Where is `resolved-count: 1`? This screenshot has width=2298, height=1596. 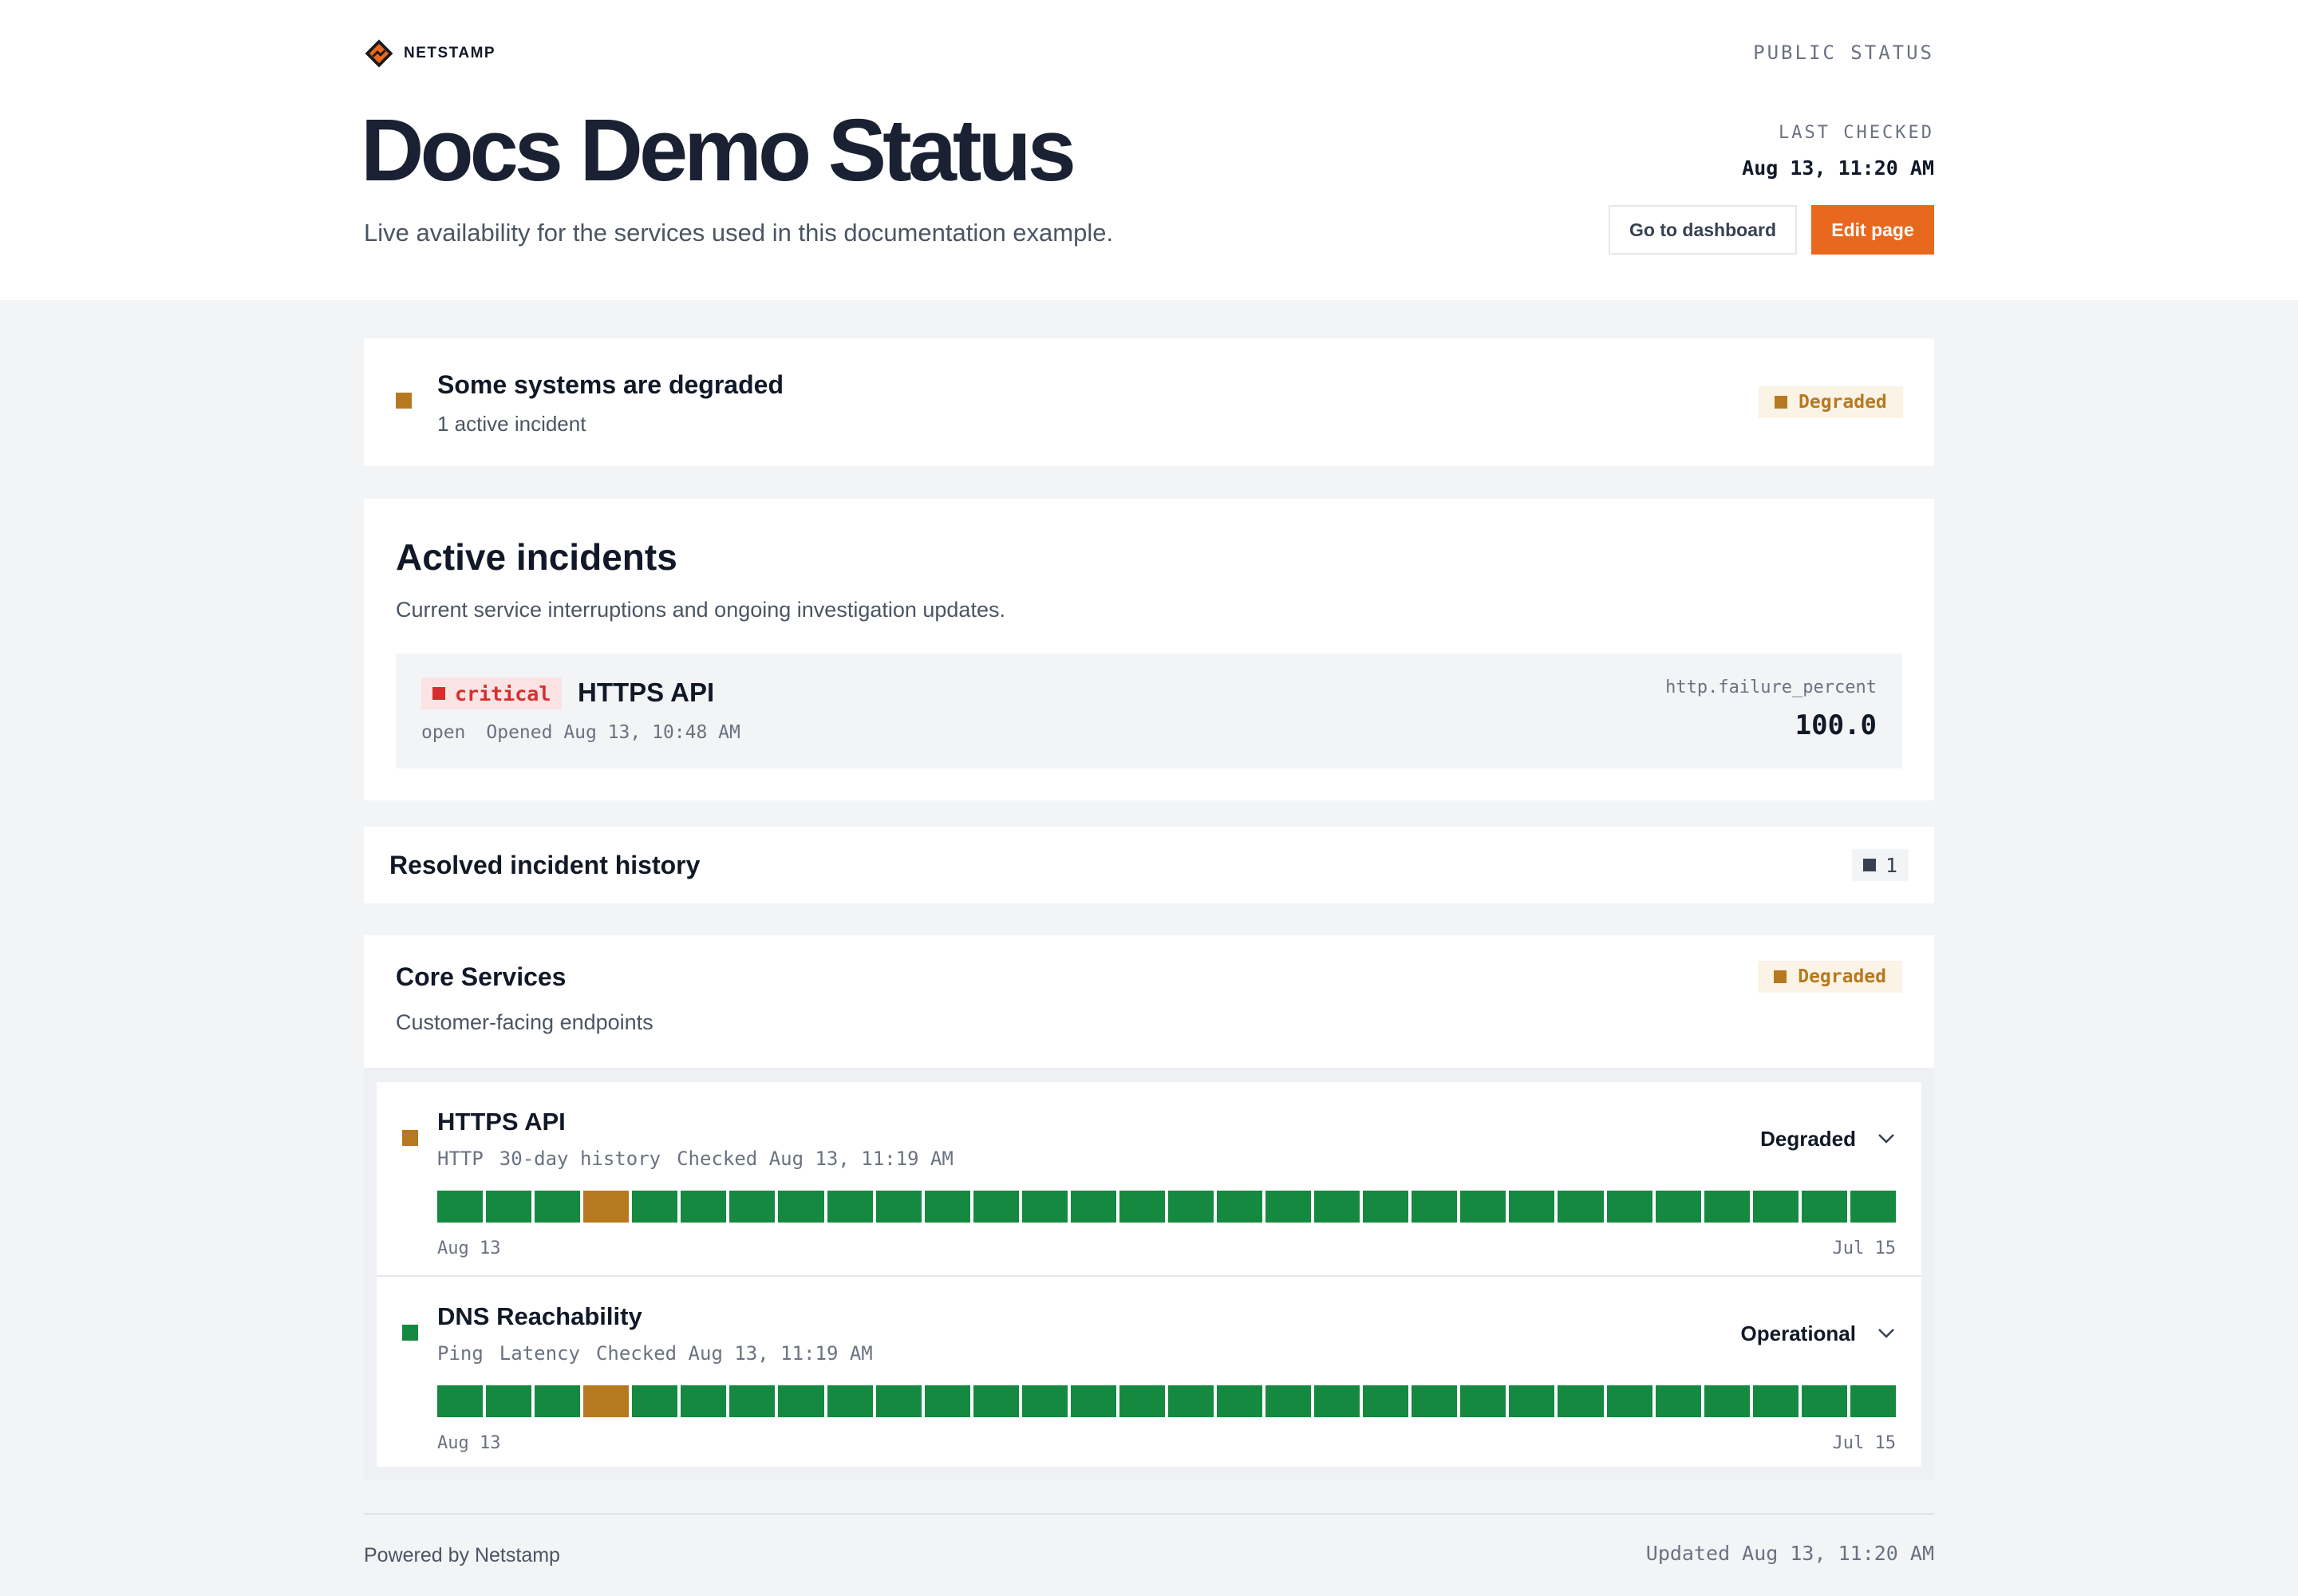
resolved-count: 1 is located at coordinates (1891, 865).